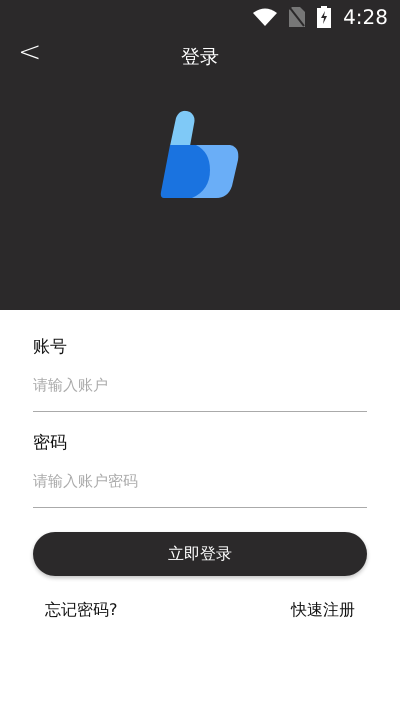 This screenshot has width=400, height=710. Describe the element at coordinates (50, 443) in the screenshot. I see `field-label: 密码` at that location.